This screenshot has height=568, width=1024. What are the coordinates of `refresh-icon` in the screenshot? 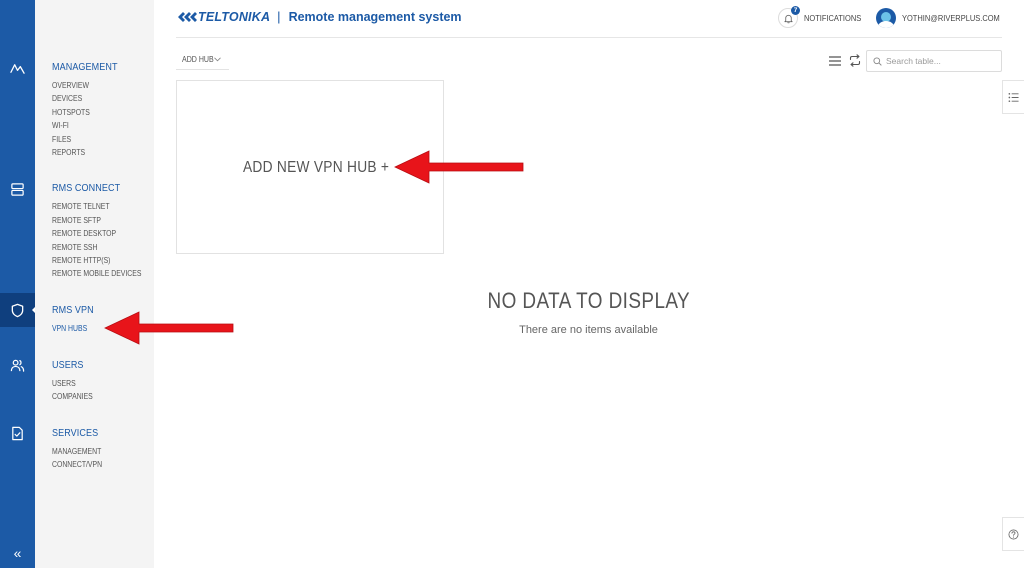 It's located at (855, 60).